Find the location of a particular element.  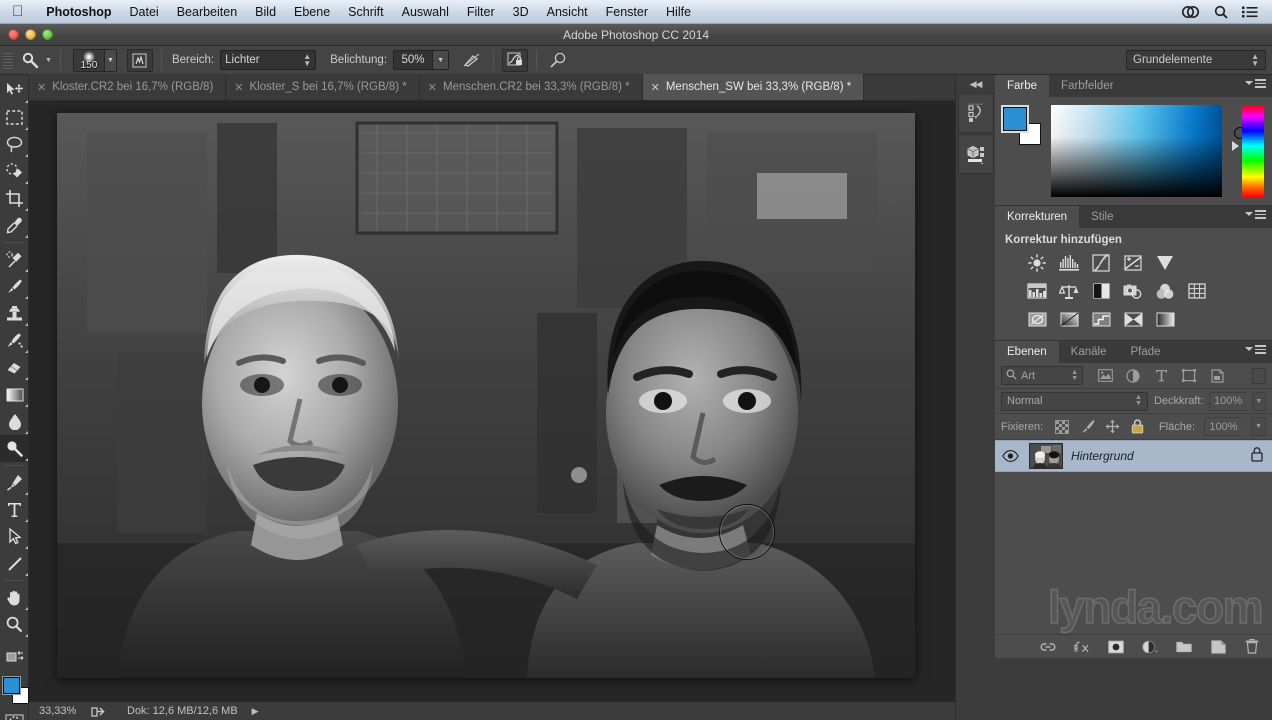

hand-tool is located at coordinates (14, 597).